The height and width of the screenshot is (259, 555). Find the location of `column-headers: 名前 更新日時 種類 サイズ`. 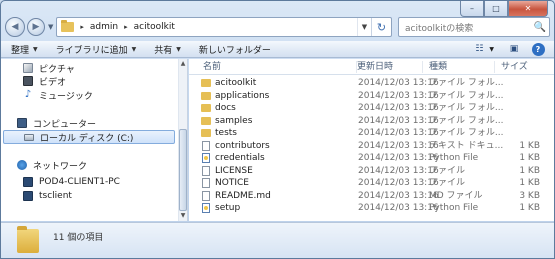

column-headers: 名前 更新日時 種類 サイズ is located at coordinates (371, 67).